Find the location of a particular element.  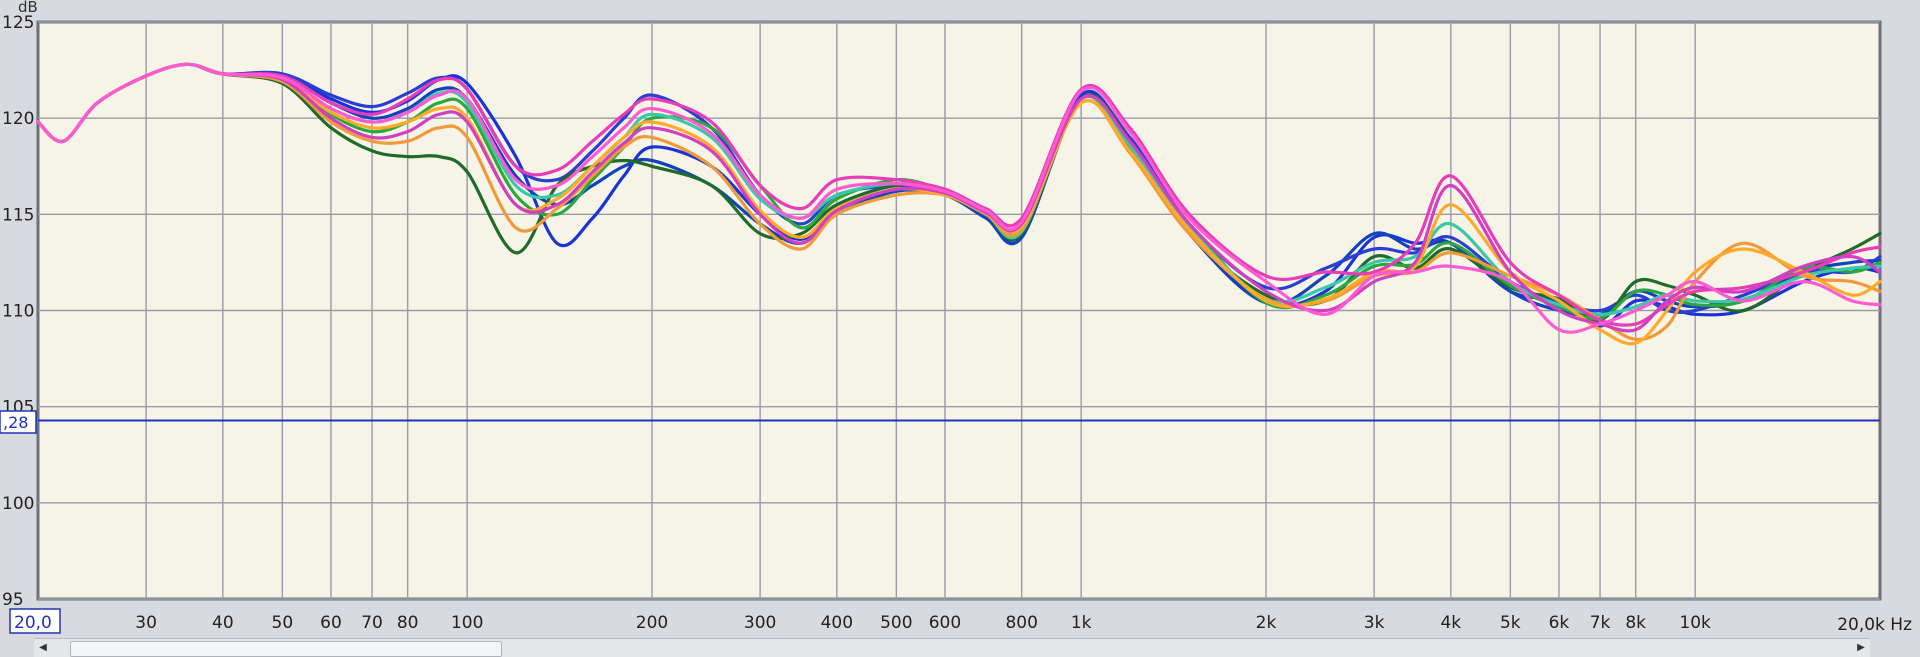

x-tick-label: 5k is located at coordinates (1510, 623).